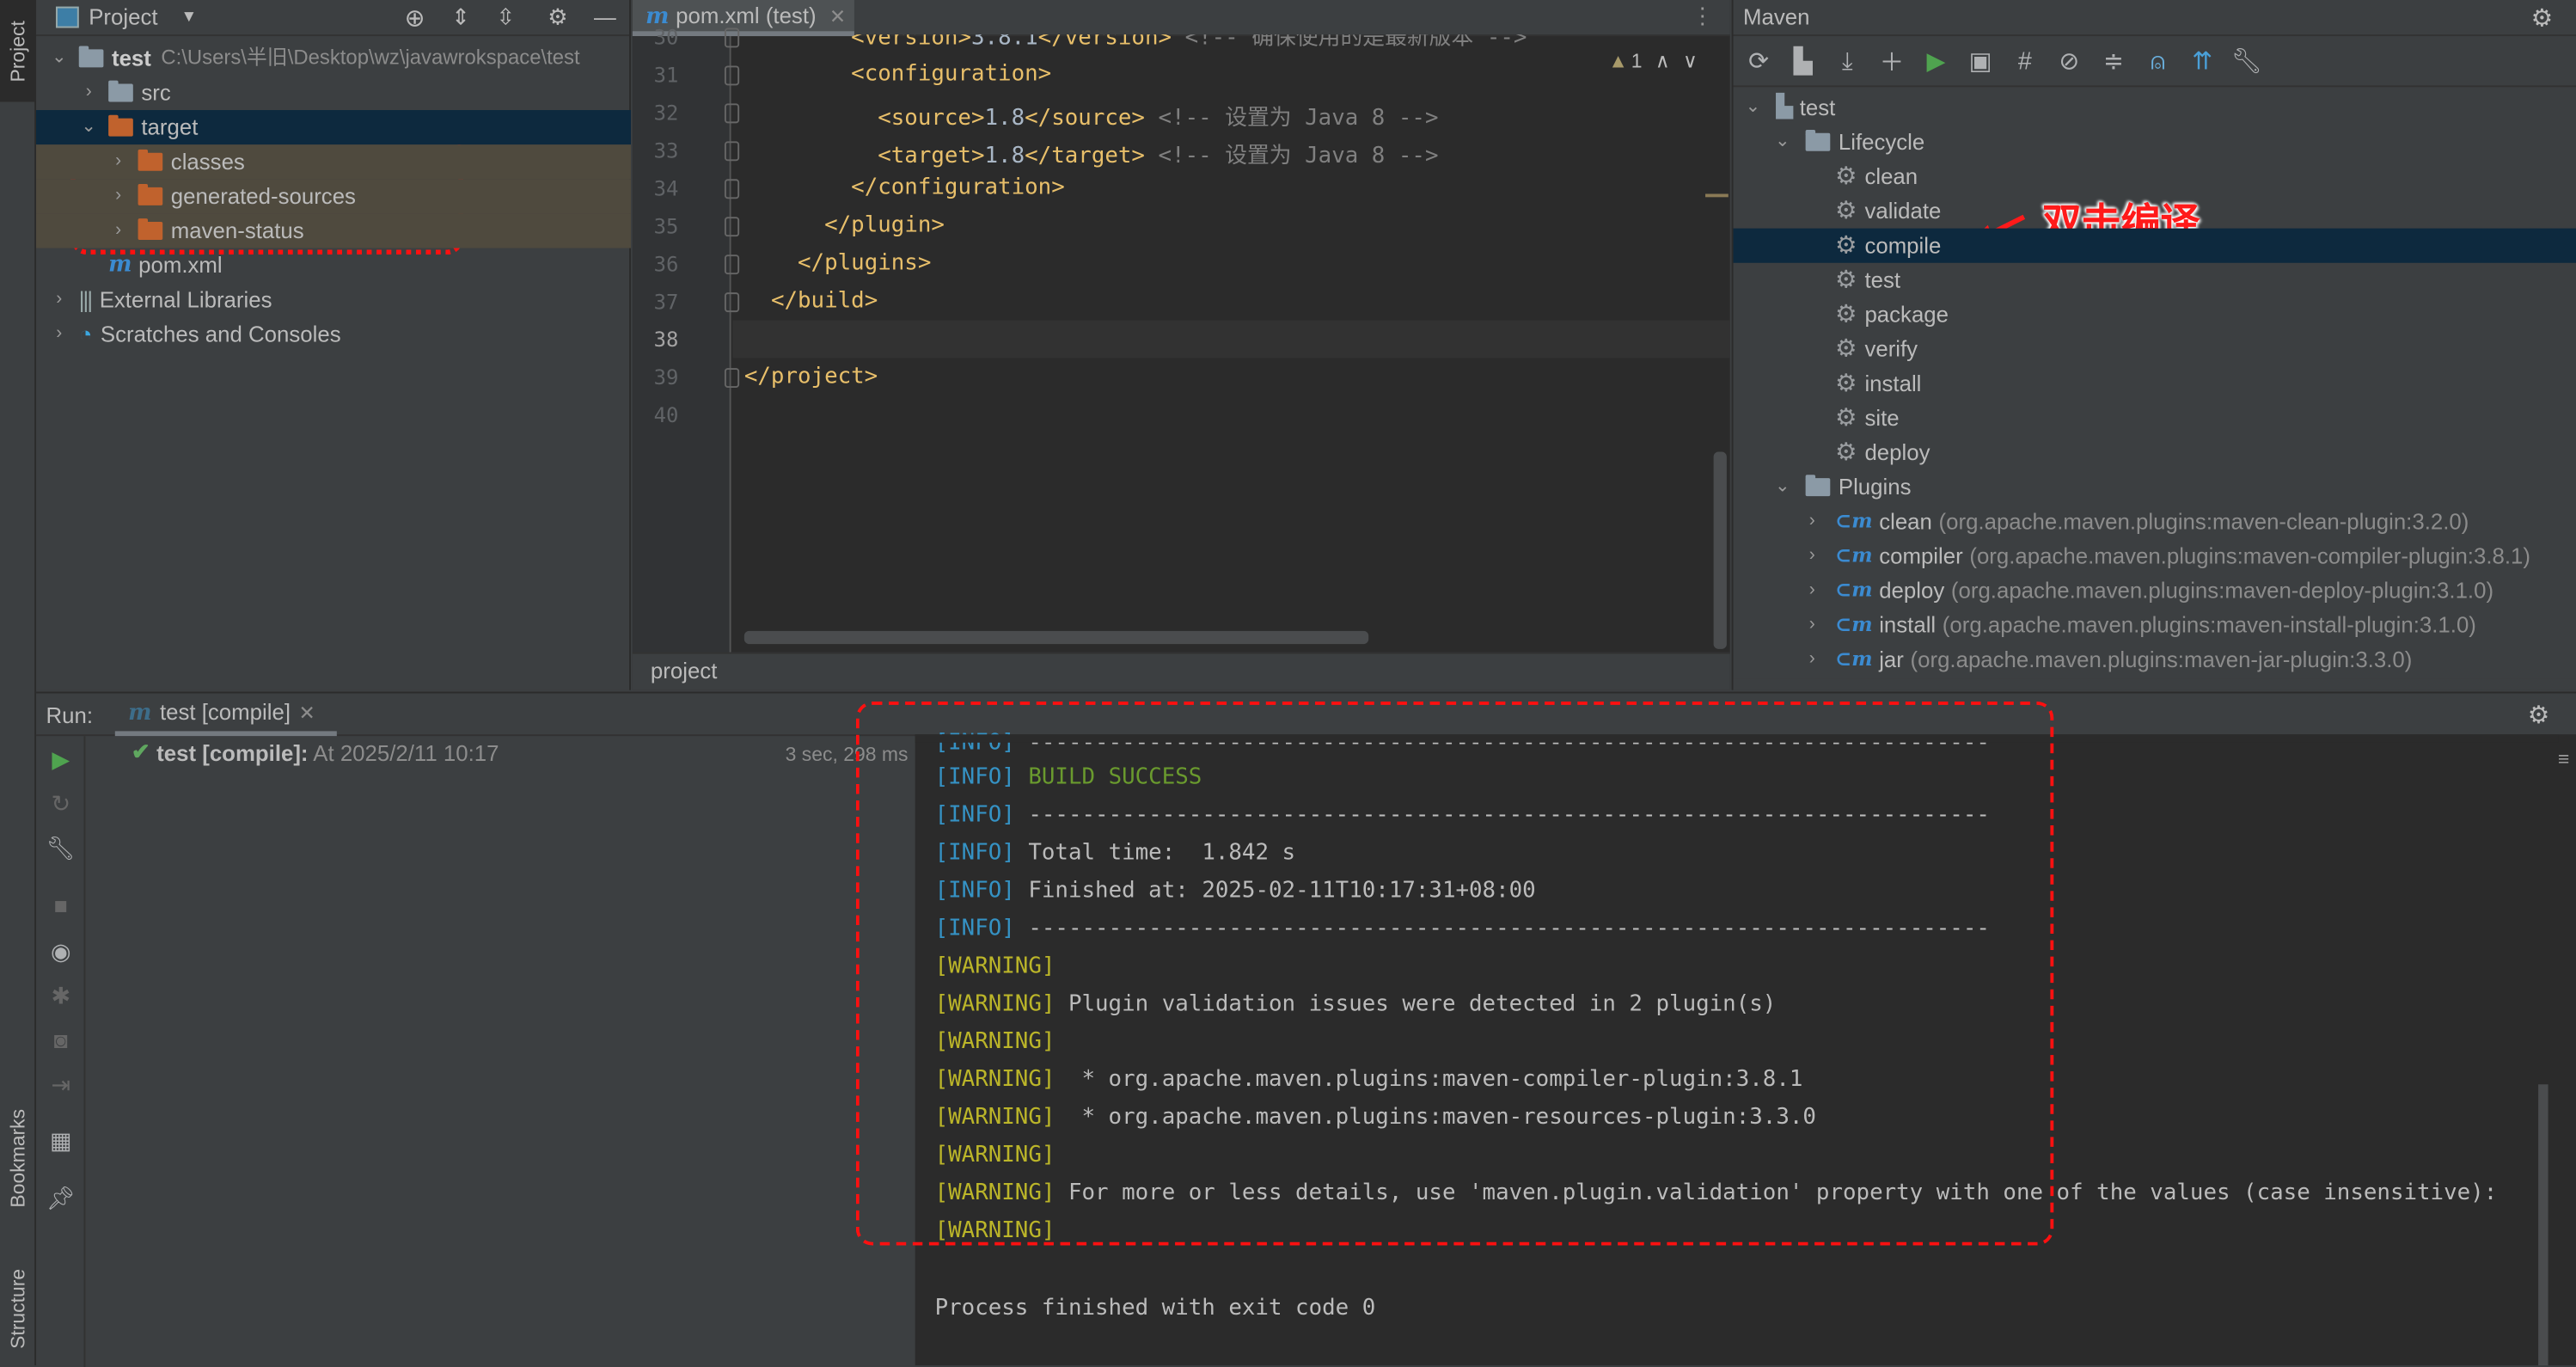  I want to click on structure-tab-label: Structure, so click(18, 1308).